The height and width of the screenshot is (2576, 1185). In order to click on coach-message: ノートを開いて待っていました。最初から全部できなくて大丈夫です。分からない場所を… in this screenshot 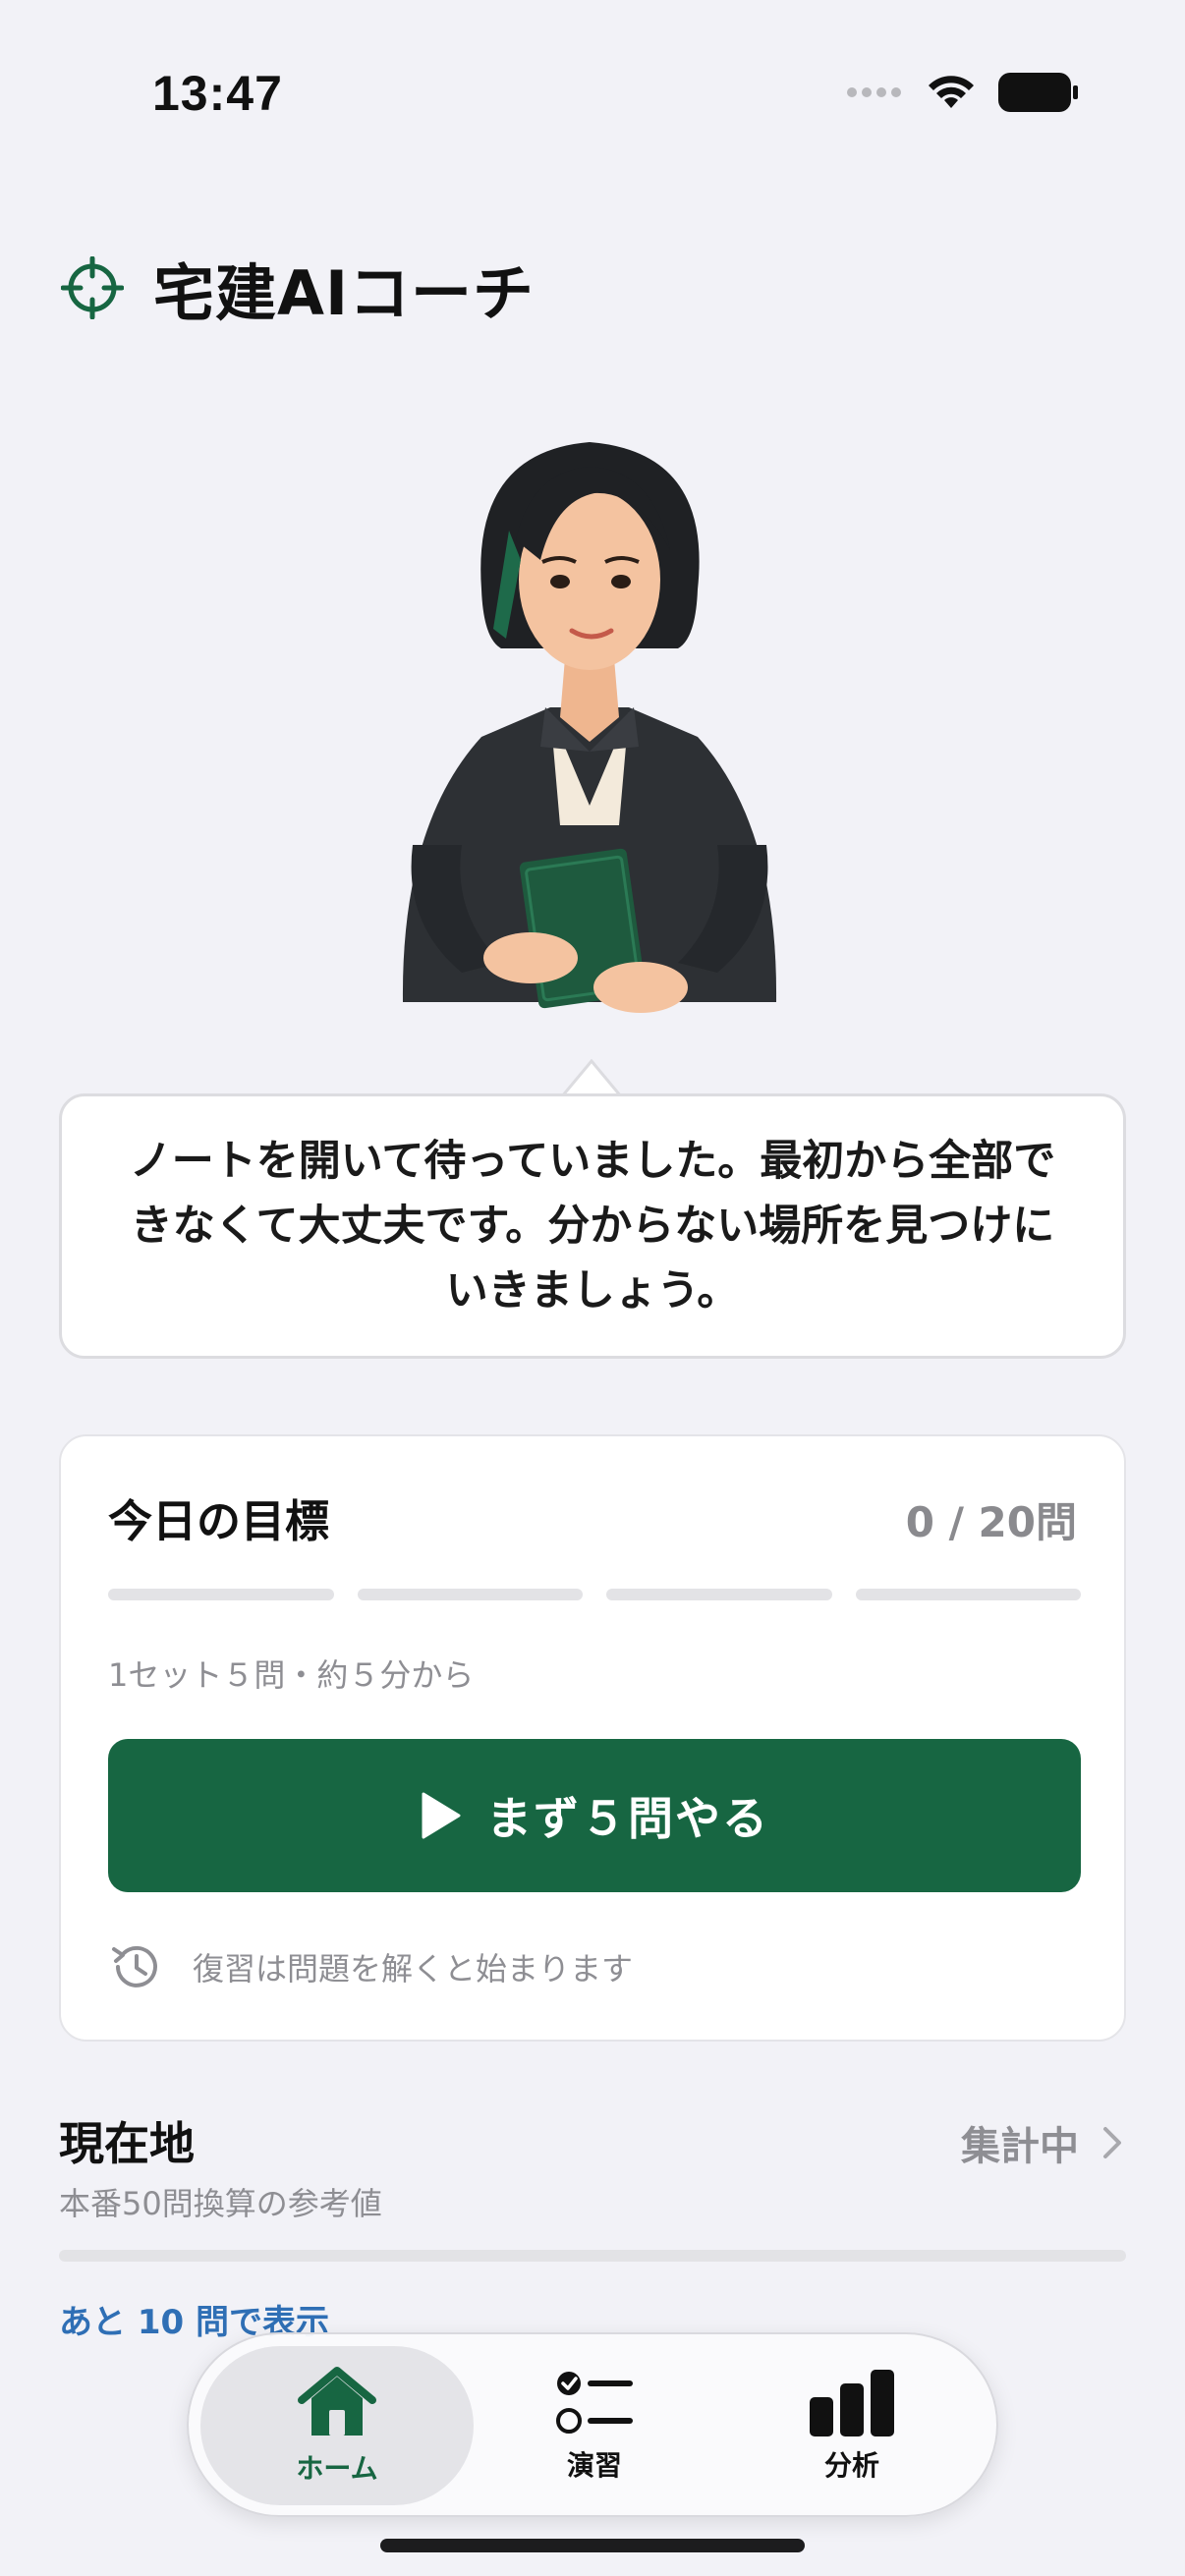, I will do `click(592, 1226)`.